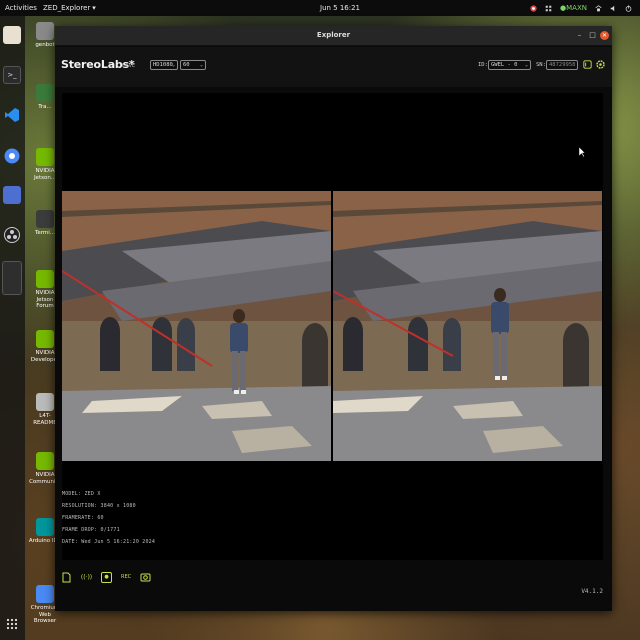  I want to click on volume-icon, so click(613, 8).